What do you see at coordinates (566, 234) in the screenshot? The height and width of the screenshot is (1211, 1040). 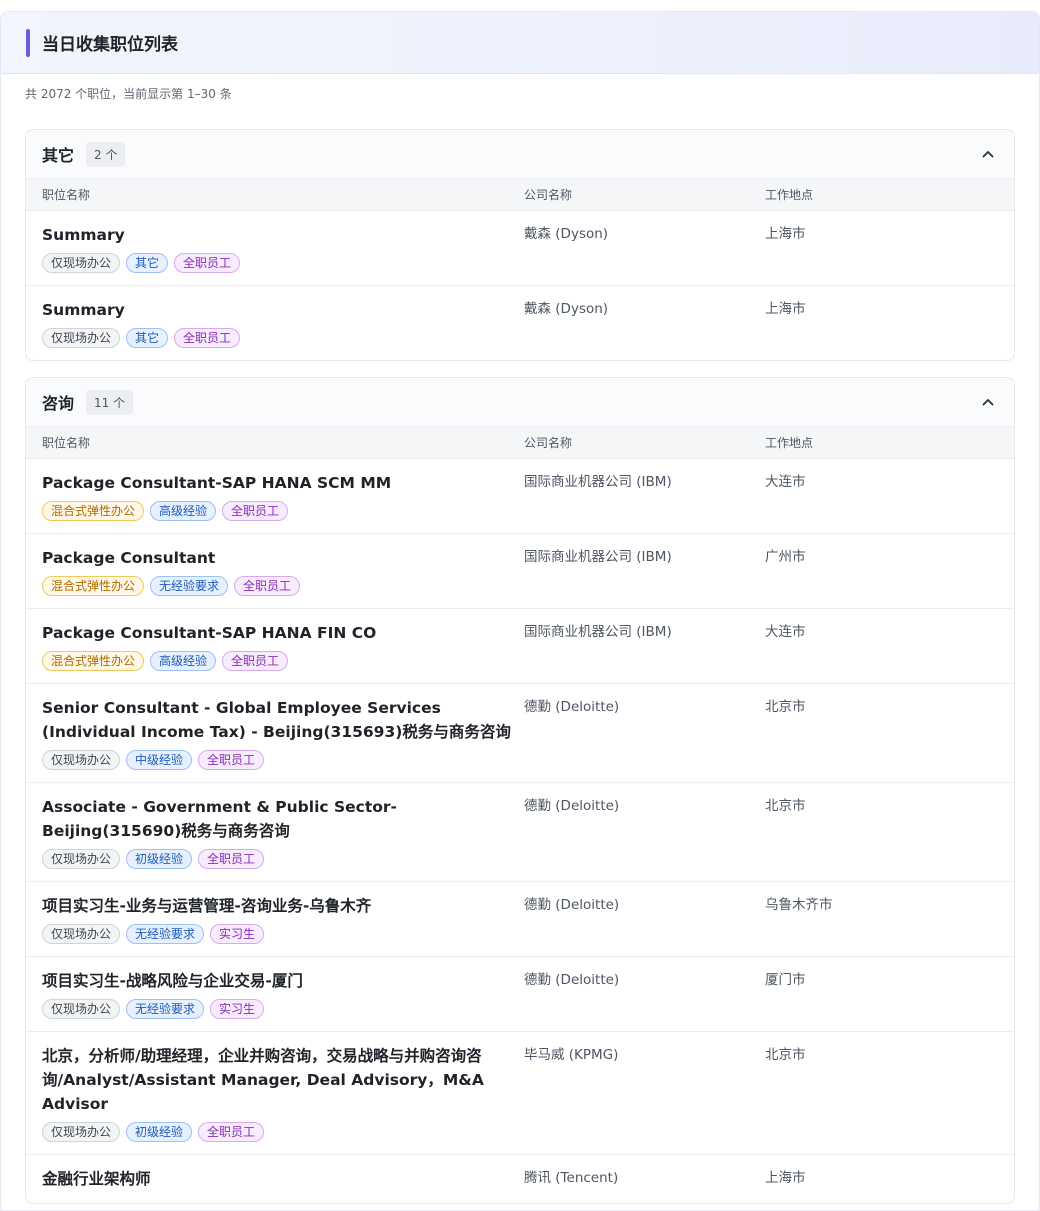 I see `company-name: 戴森 (Dyson)` at bounding box center [566, 234].